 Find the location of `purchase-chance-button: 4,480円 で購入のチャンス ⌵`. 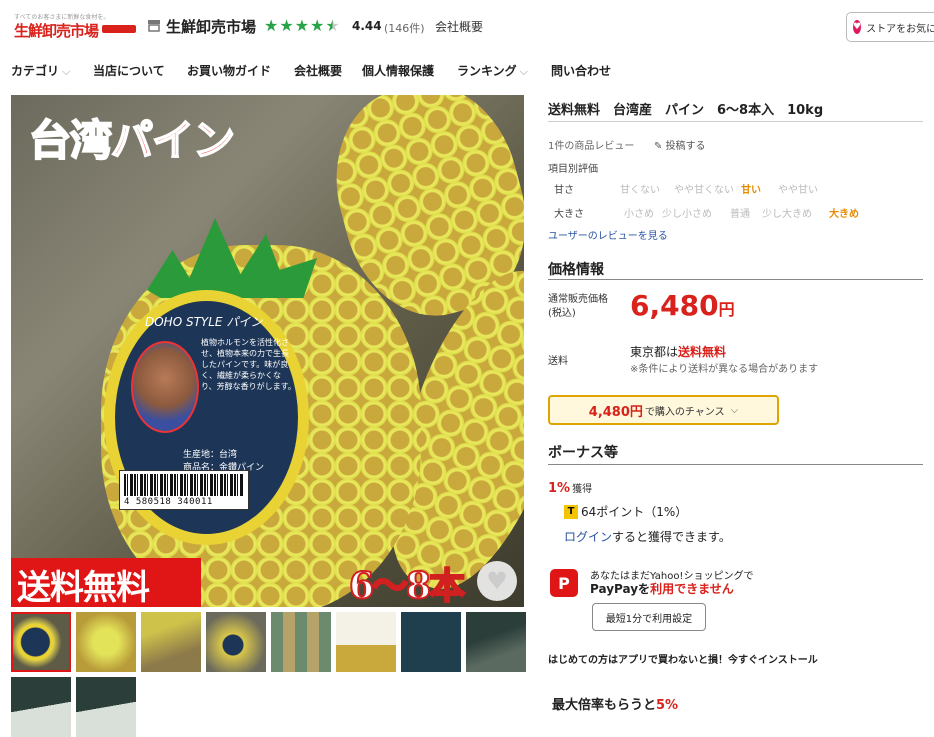

purchase-chance-button: 4,480円 で購入のチャンス ⌵ is located at coordinates (663, 410).